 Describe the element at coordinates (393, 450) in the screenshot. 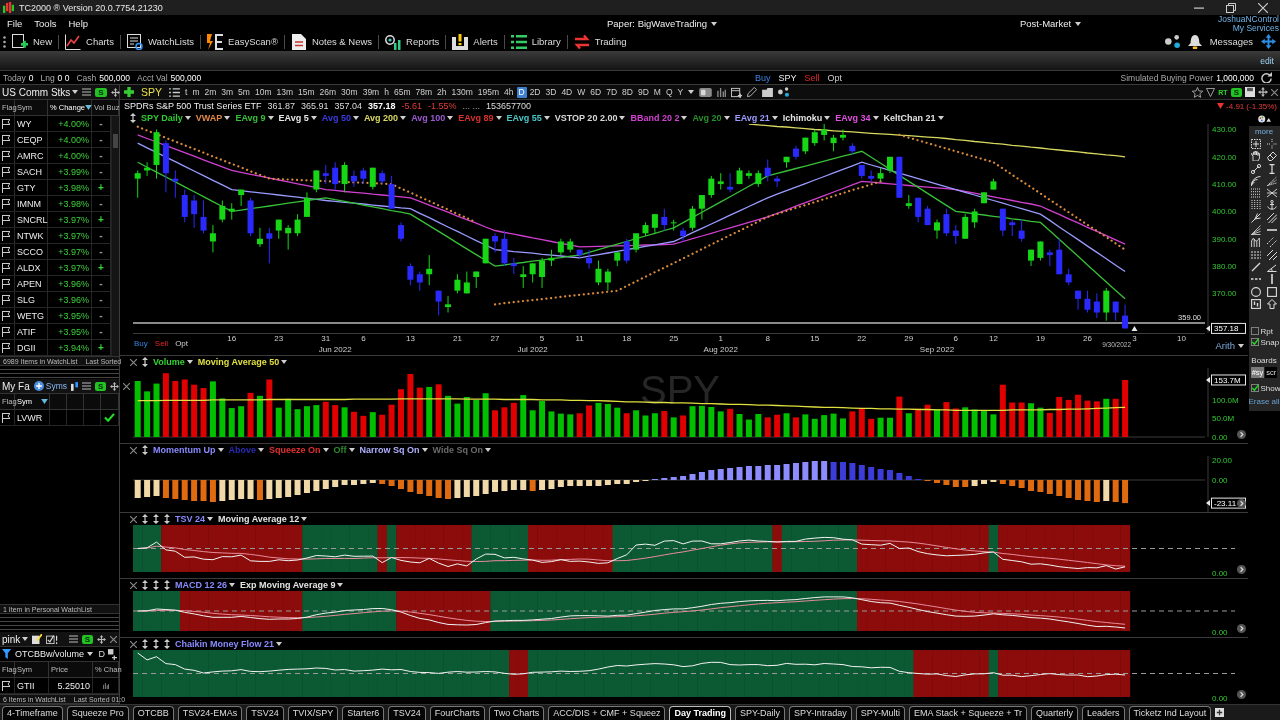

I see `indicator-label: Narrow Sq On` at that location.